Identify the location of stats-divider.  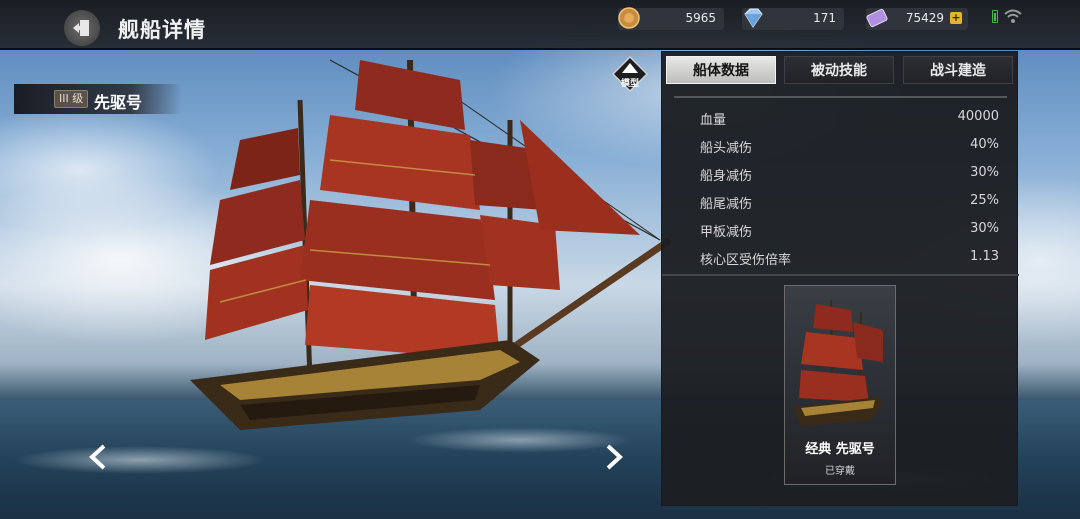
(840, 97).